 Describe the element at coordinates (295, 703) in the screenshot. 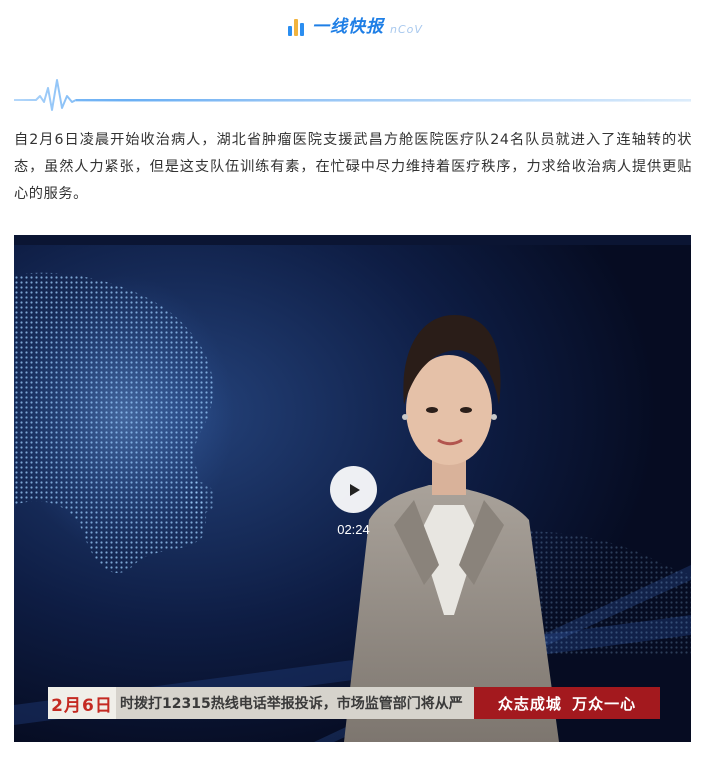

I see `lower-third-ticker: 时拨打12315热线电话举报投诉，市场监管部门将从严` at that location.